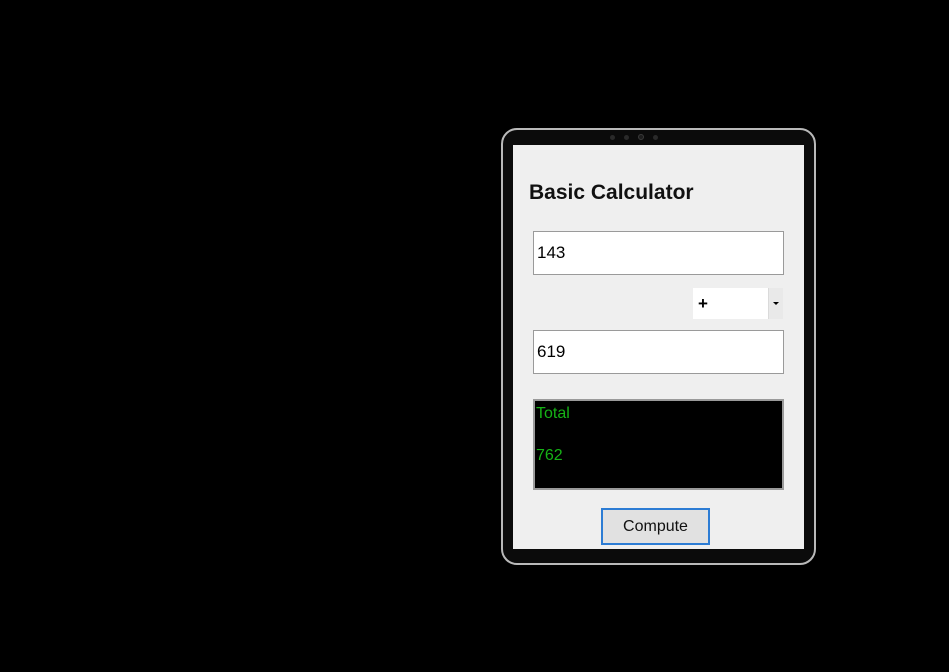 This screenshot has height=672, width=949. What do you see at coordinates (703, 303) in the screenshot?
I see `operator-selected-value: +` at bounding box center [703, 303].